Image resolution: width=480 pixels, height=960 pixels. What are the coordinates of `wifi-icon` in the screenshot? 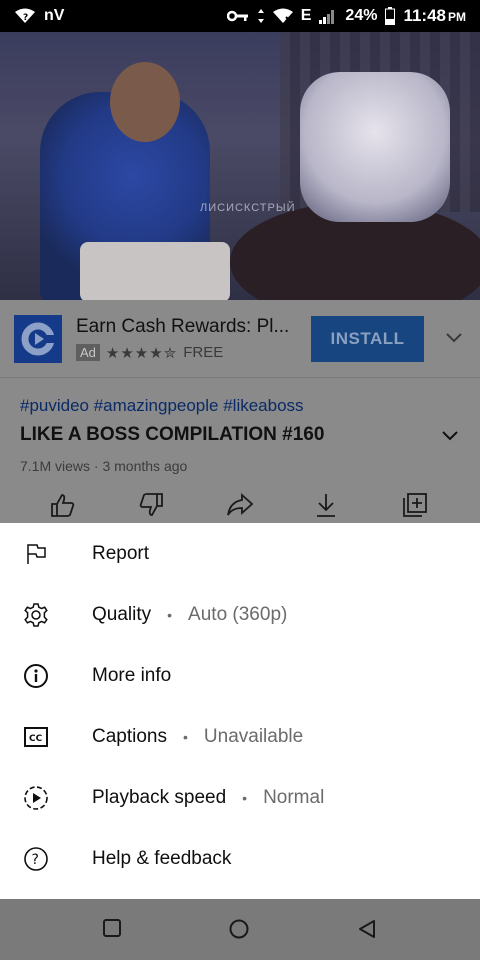 It's located at (282, 16).